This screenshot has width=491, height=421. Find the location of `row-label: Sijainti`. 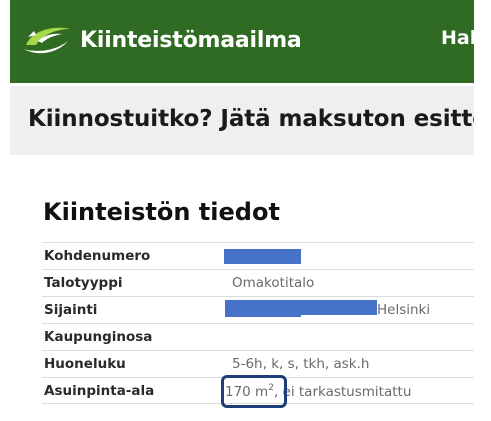

row-label: Sijainti is located at coordinates (71, 310).